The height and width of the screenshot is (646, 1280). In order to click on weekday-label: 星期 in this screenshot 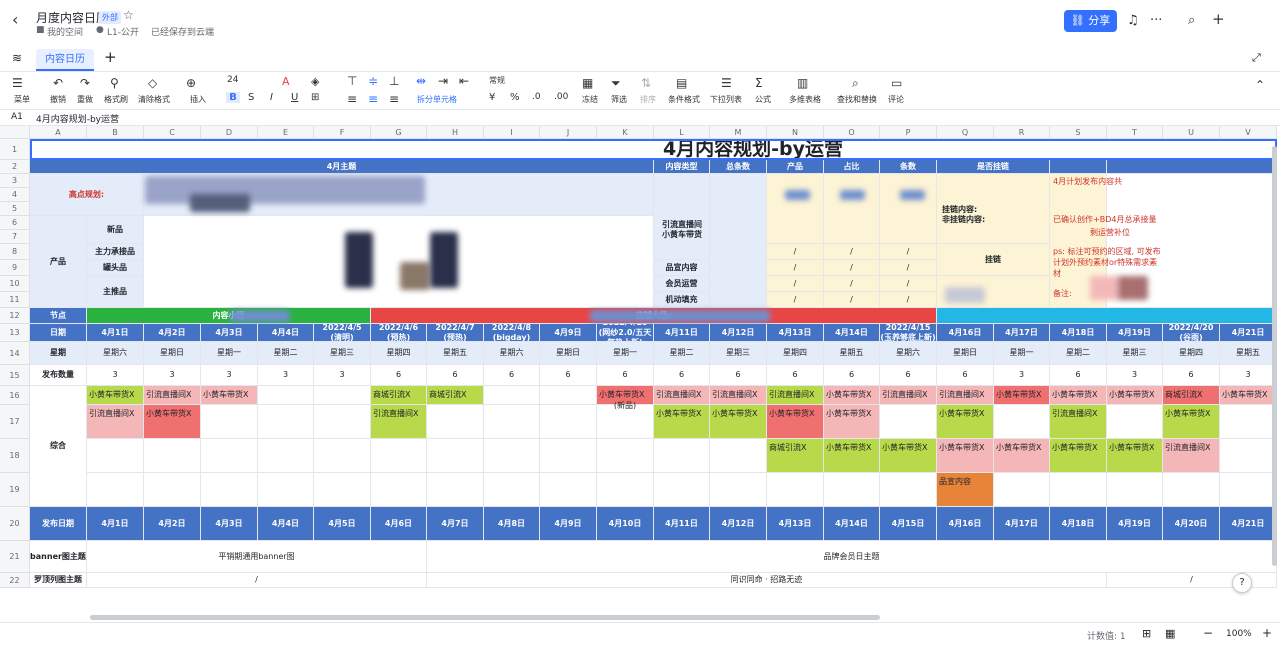, I will do `click(58, 353)`.